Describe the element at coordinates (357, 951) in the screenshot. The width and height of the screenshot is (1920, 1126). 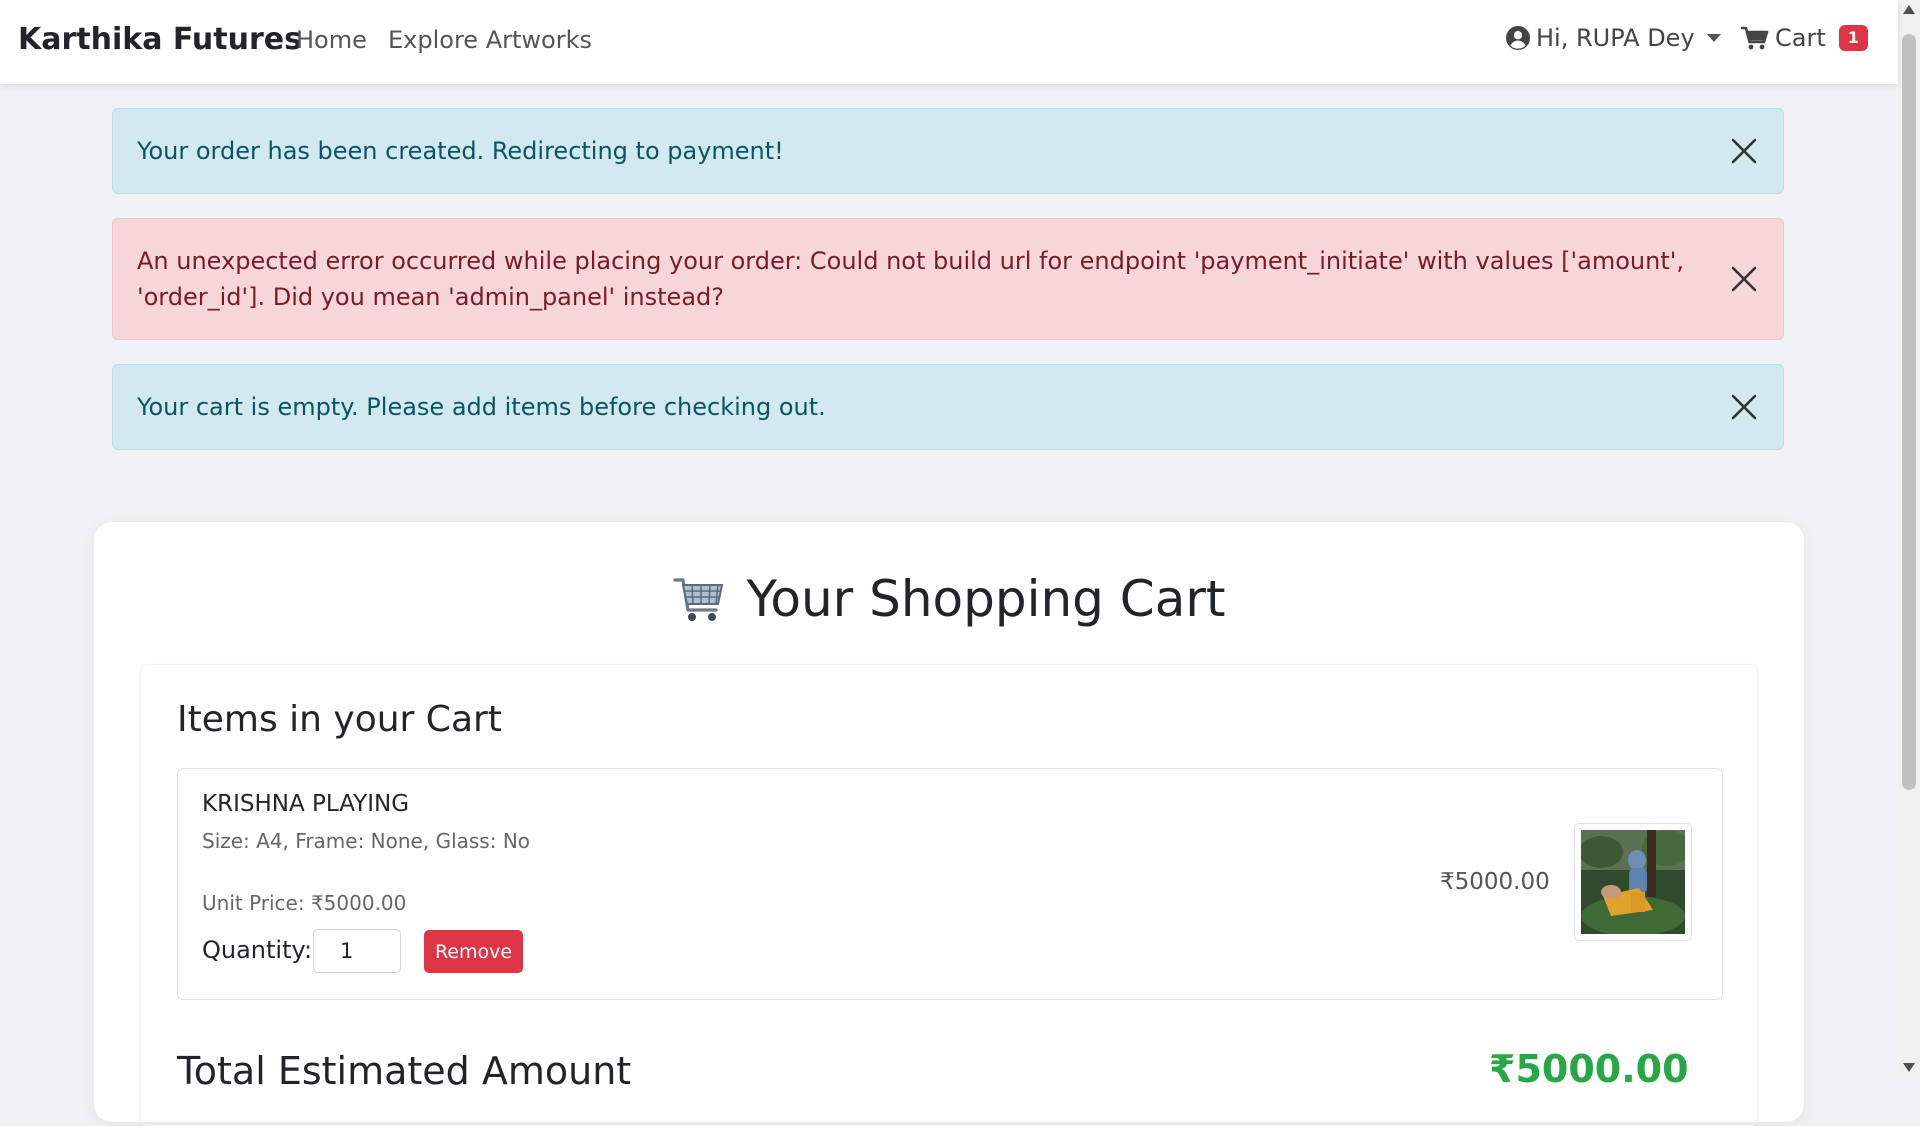
I see `quantity-input` at that location.